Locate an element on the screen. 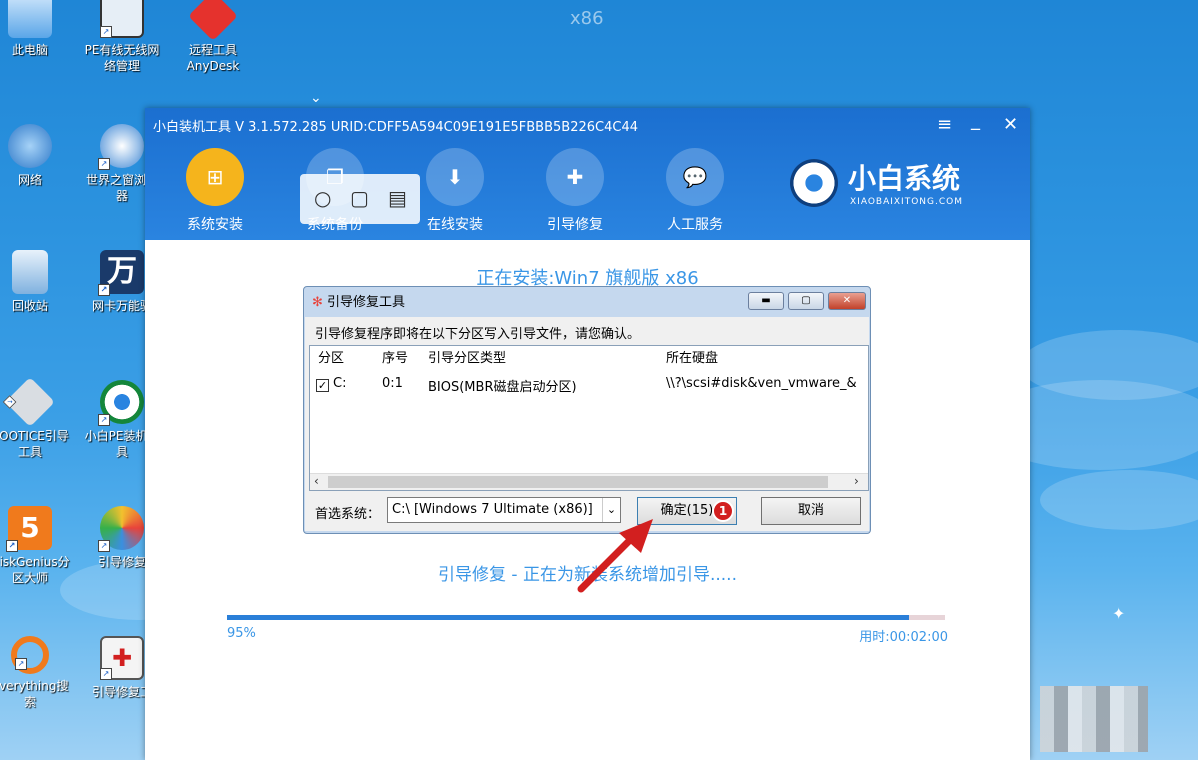  row-checkbox: ✓ is located at coordinates (322, 385).